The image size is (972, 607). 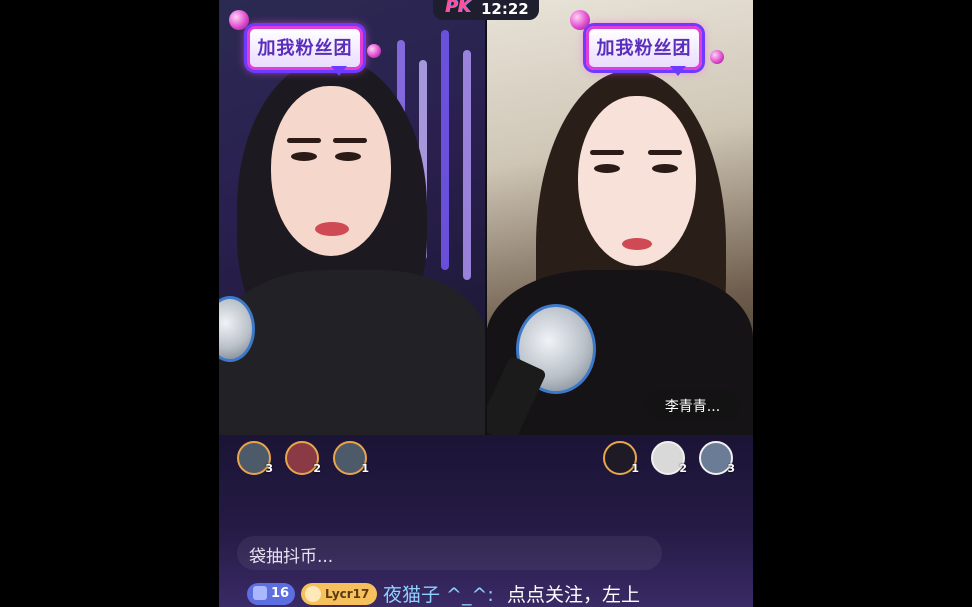 I want to click on fan-club-tag: Lycr17, so click(x=339, y=594).